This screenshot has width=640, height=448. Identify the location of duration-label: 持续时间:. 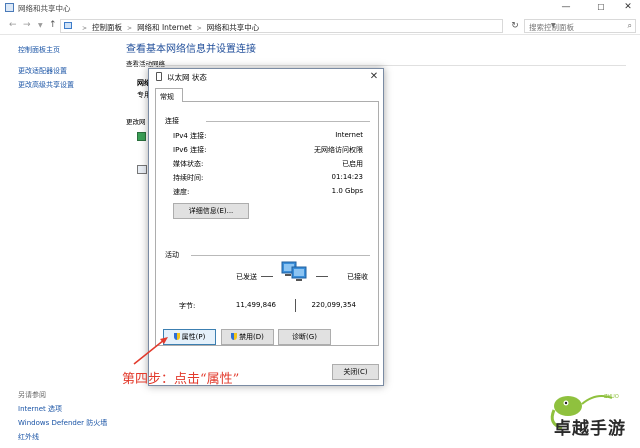
(188, 178).